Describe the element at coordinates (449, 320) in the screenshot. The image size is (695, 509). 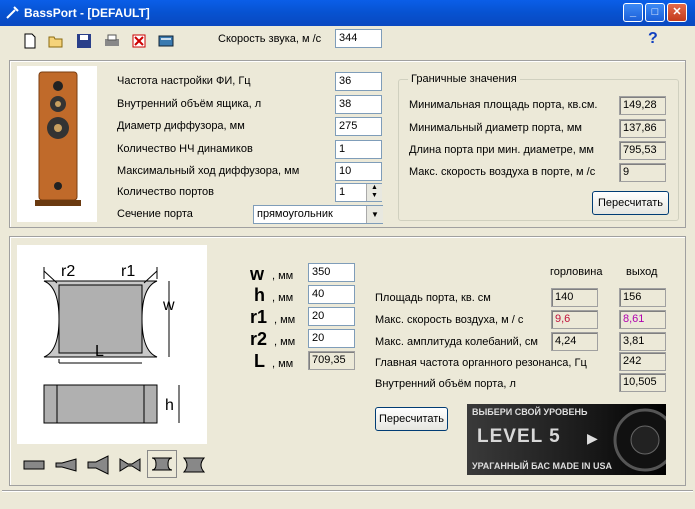
I see `air-speed-label: Макс. скорость воздуха, м / с` at that location.